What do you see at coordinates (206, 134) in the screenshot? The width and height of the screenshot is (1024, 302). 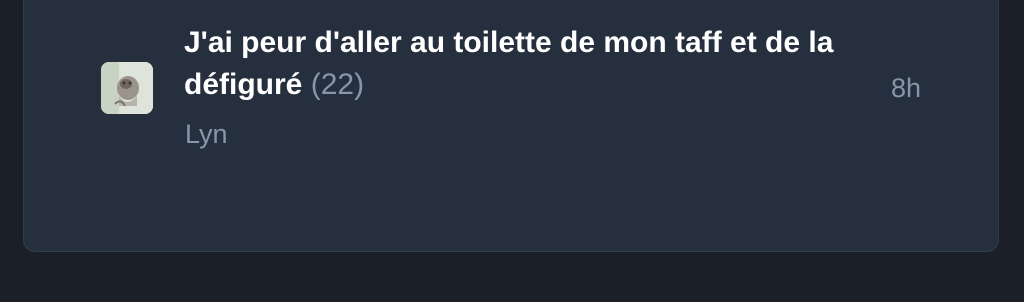 I see `topic-author: Lyn` at bounding box center [206, 134].